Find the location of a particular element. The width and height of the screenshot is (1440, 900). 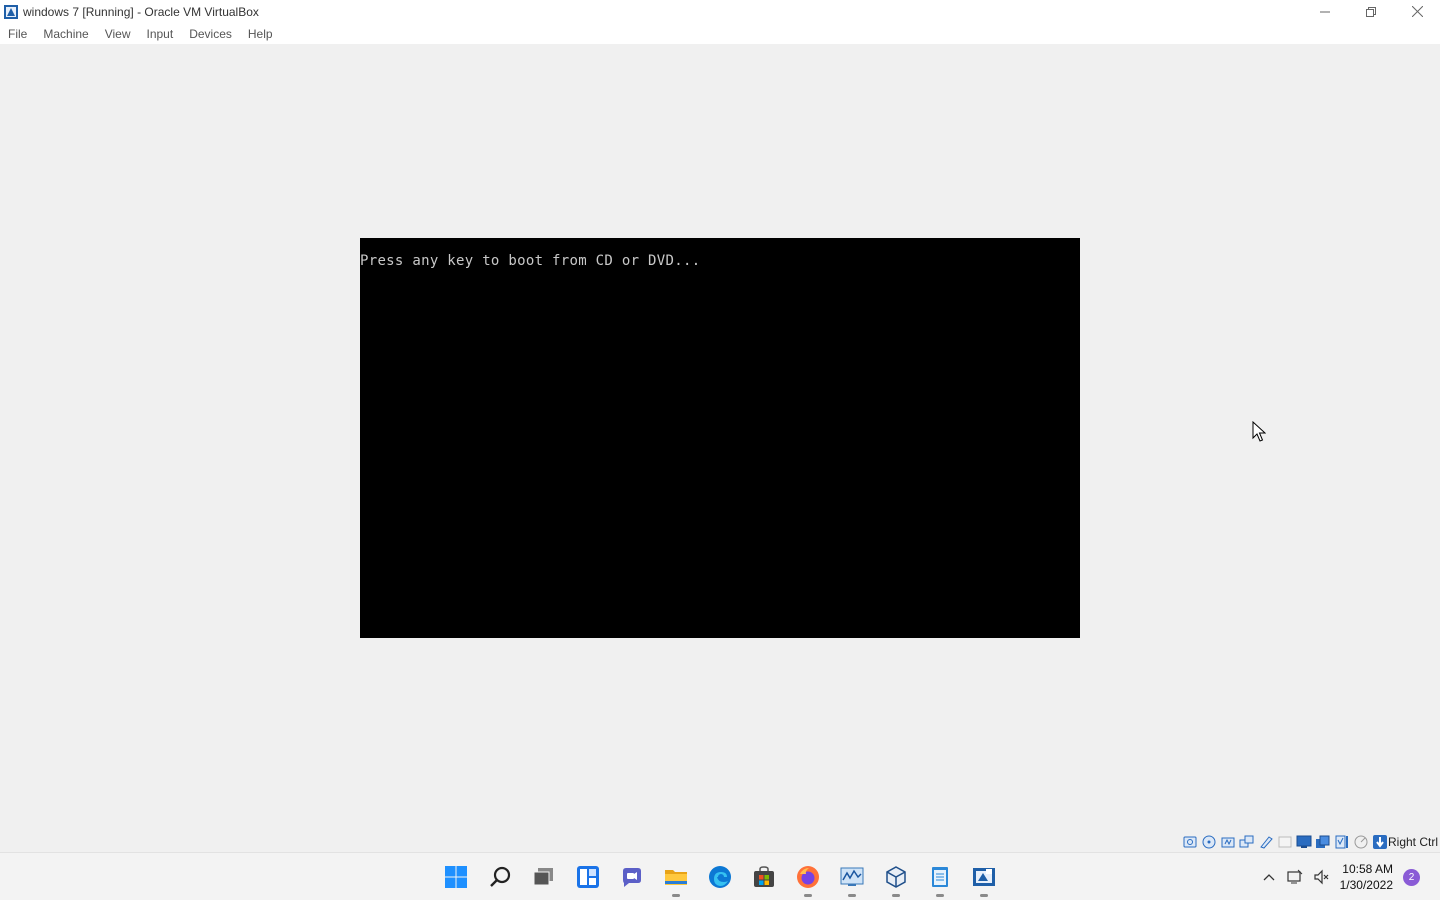

virtualbox-vm-button is located at coordinates (984, 876).